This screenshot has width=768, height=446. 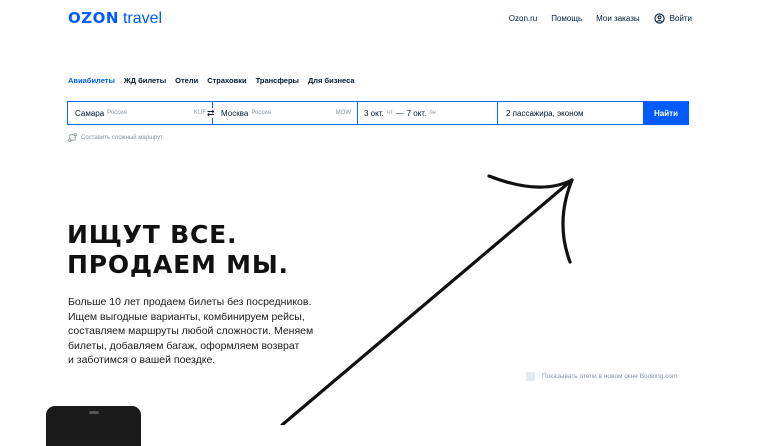 I want to click on phone-illustration, so click(x=93, y=426).